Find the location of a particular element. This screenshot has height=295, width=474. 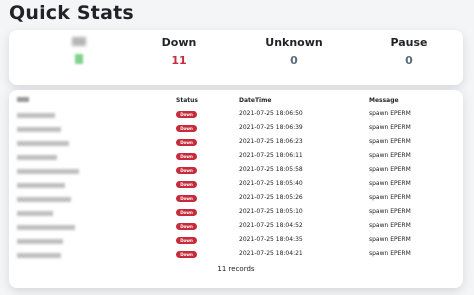

table-row: Down 2021-07-25 18:06:39 spawn EPERM is located at coordinates (236, 130).